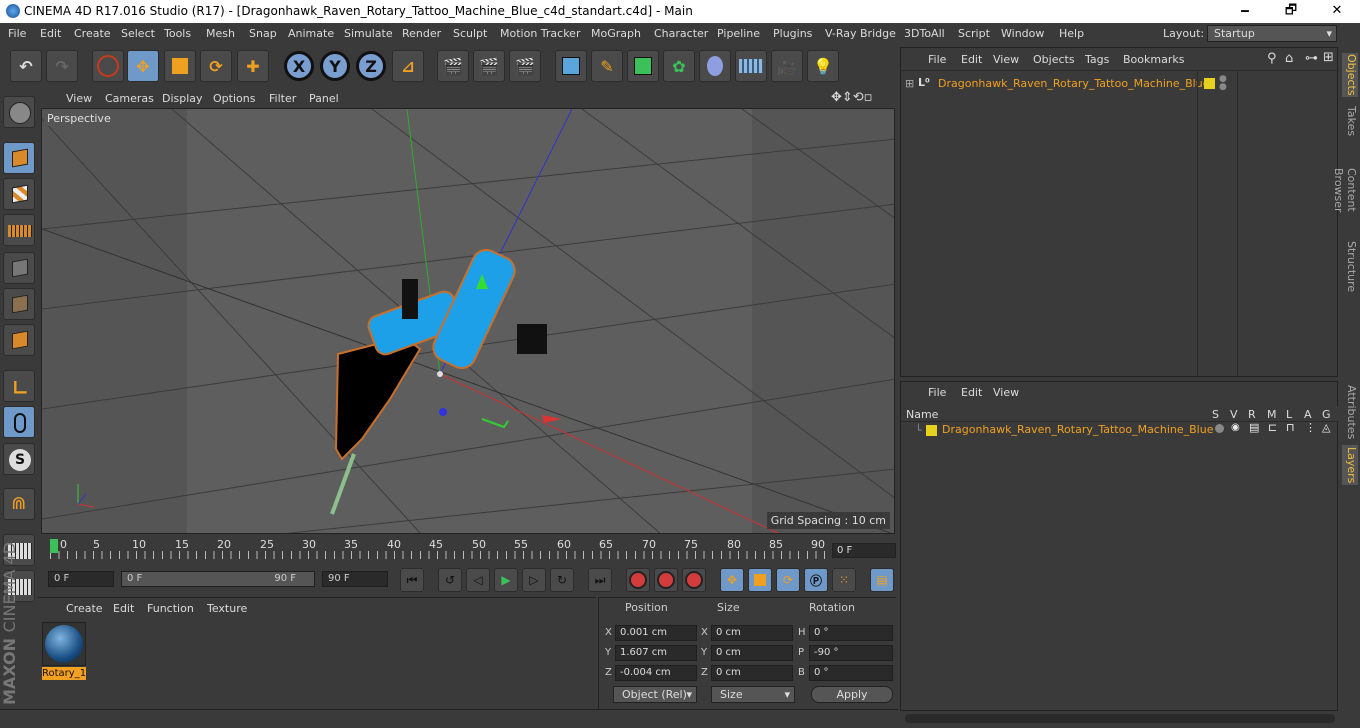 The height and width of the screenshot is (728, 1360). What do you see at coordinates (1120, 718) in the screenshot?
I see `layer-horizontal-scrollbar` at bounding box center [1120, 718].